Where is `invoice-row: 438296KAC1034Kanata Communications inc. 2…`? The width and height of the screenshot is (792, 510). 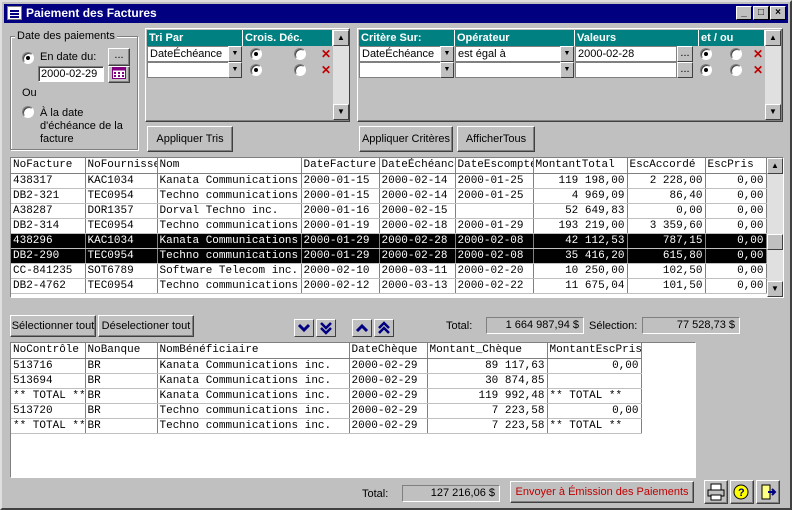 invoice-row: 438296KAC1034Kanata Communications inc. 2… is located at coordinates (389, 241).